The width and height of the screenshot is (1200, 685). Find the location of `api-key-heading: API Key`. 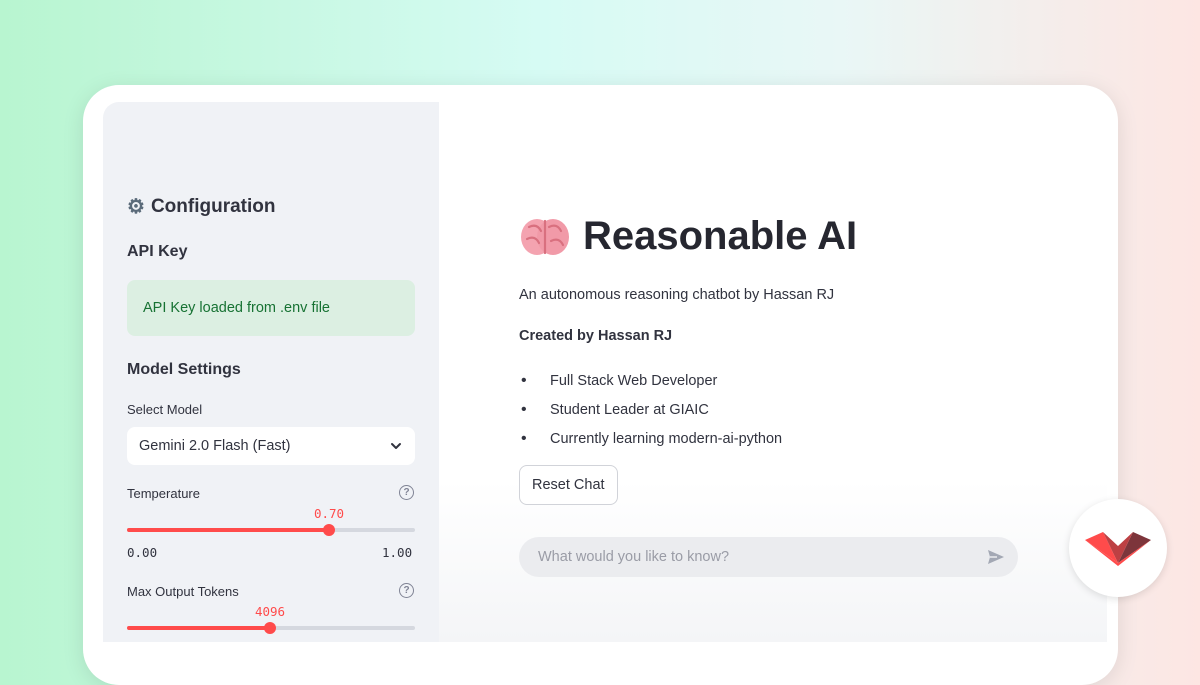

api-key-heading: API Key is located at coordinates (157, 251).